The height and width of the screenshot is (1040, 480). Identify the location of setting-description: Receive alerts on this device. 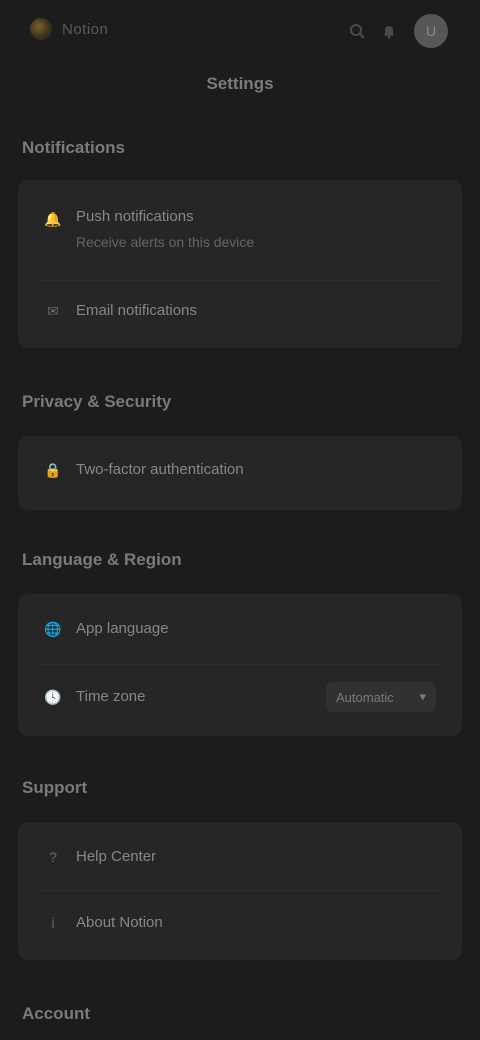
(165, 242).